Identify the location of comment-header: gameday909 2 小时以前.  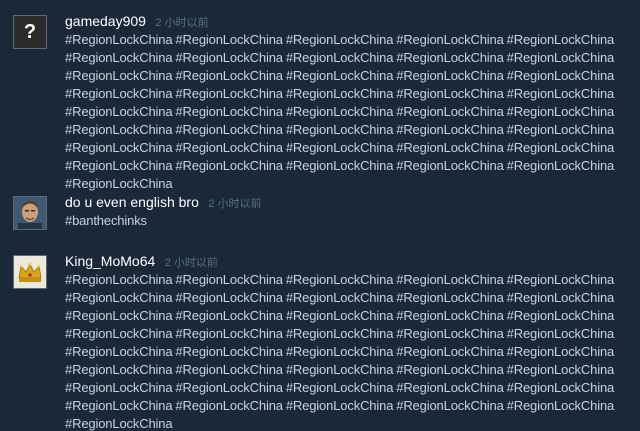
(137, 22).